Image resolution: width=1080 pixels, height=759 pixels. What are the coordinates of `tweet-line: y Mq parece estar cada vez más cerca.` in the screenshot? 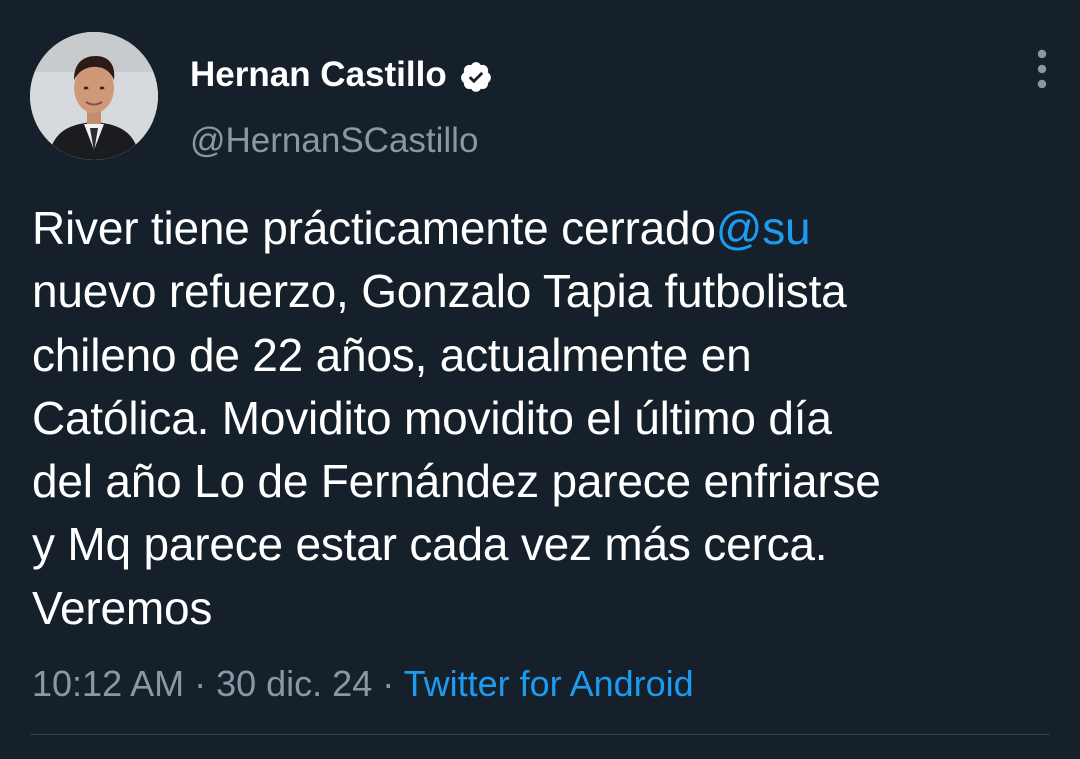 It's located at (430, 544).